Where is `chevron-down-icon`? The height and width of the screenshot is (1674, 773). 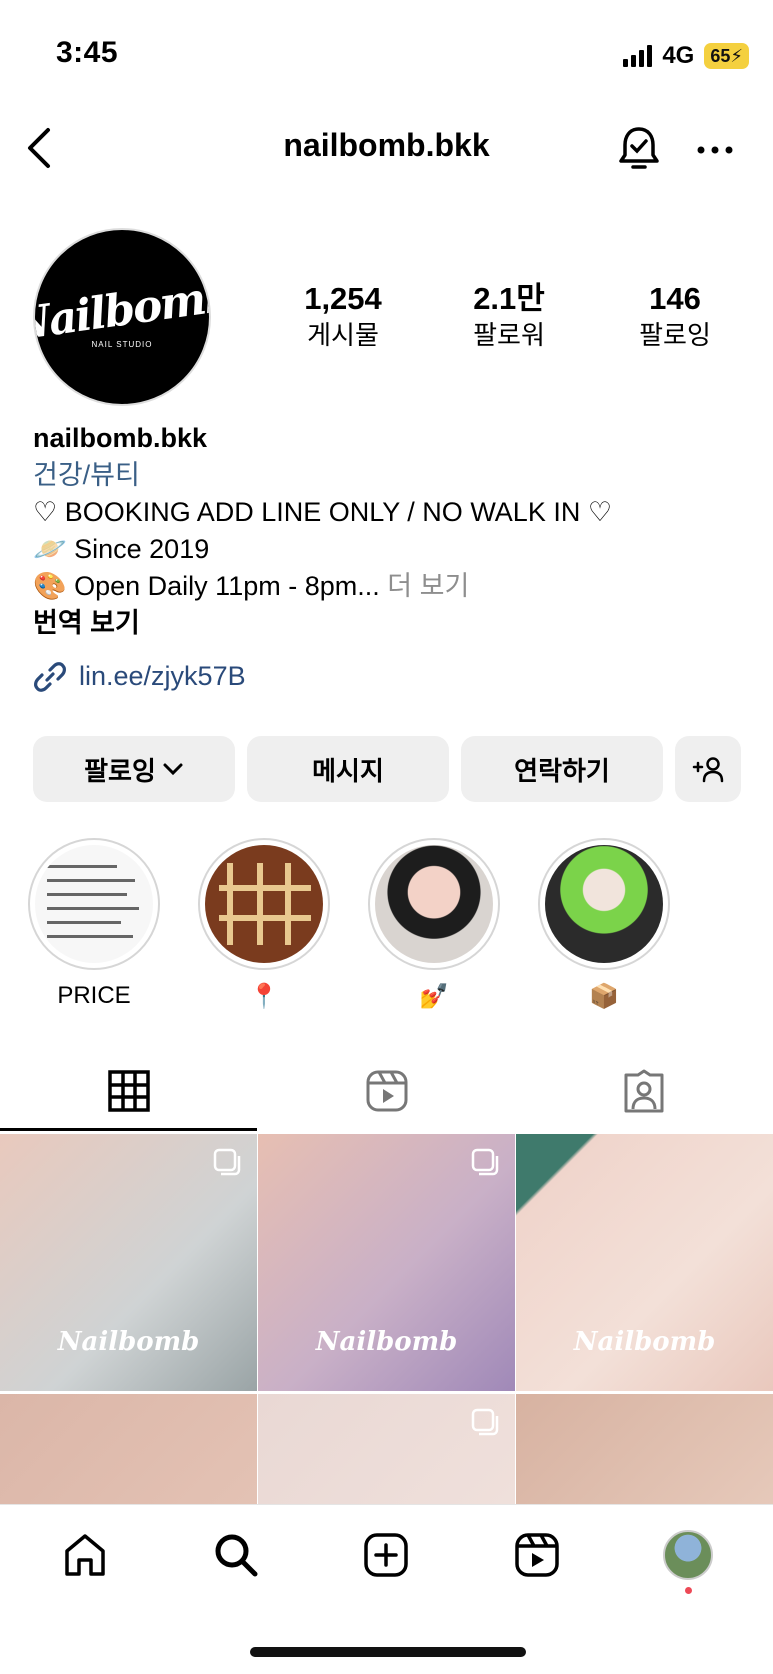
chevron-down-icon is located at coordinates (173, 769).